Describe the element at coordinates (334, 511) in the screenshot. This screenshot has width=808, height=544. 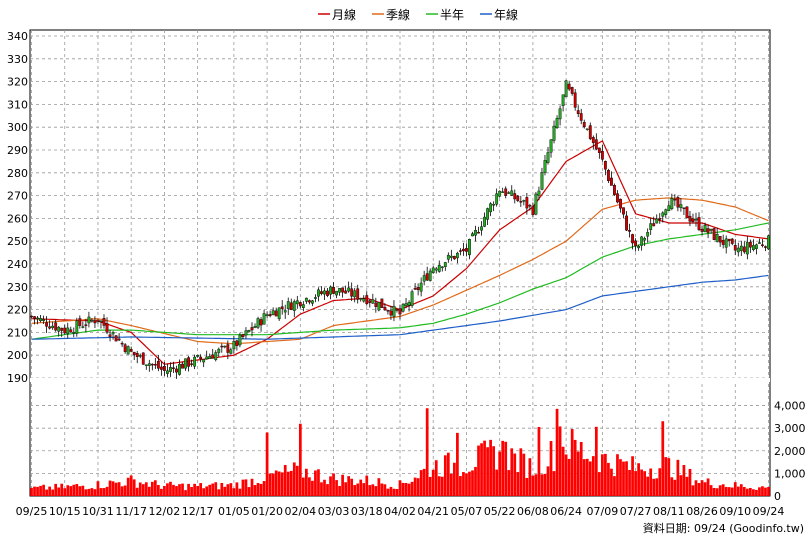
I see `date-tick-label: 03/03` at that location.